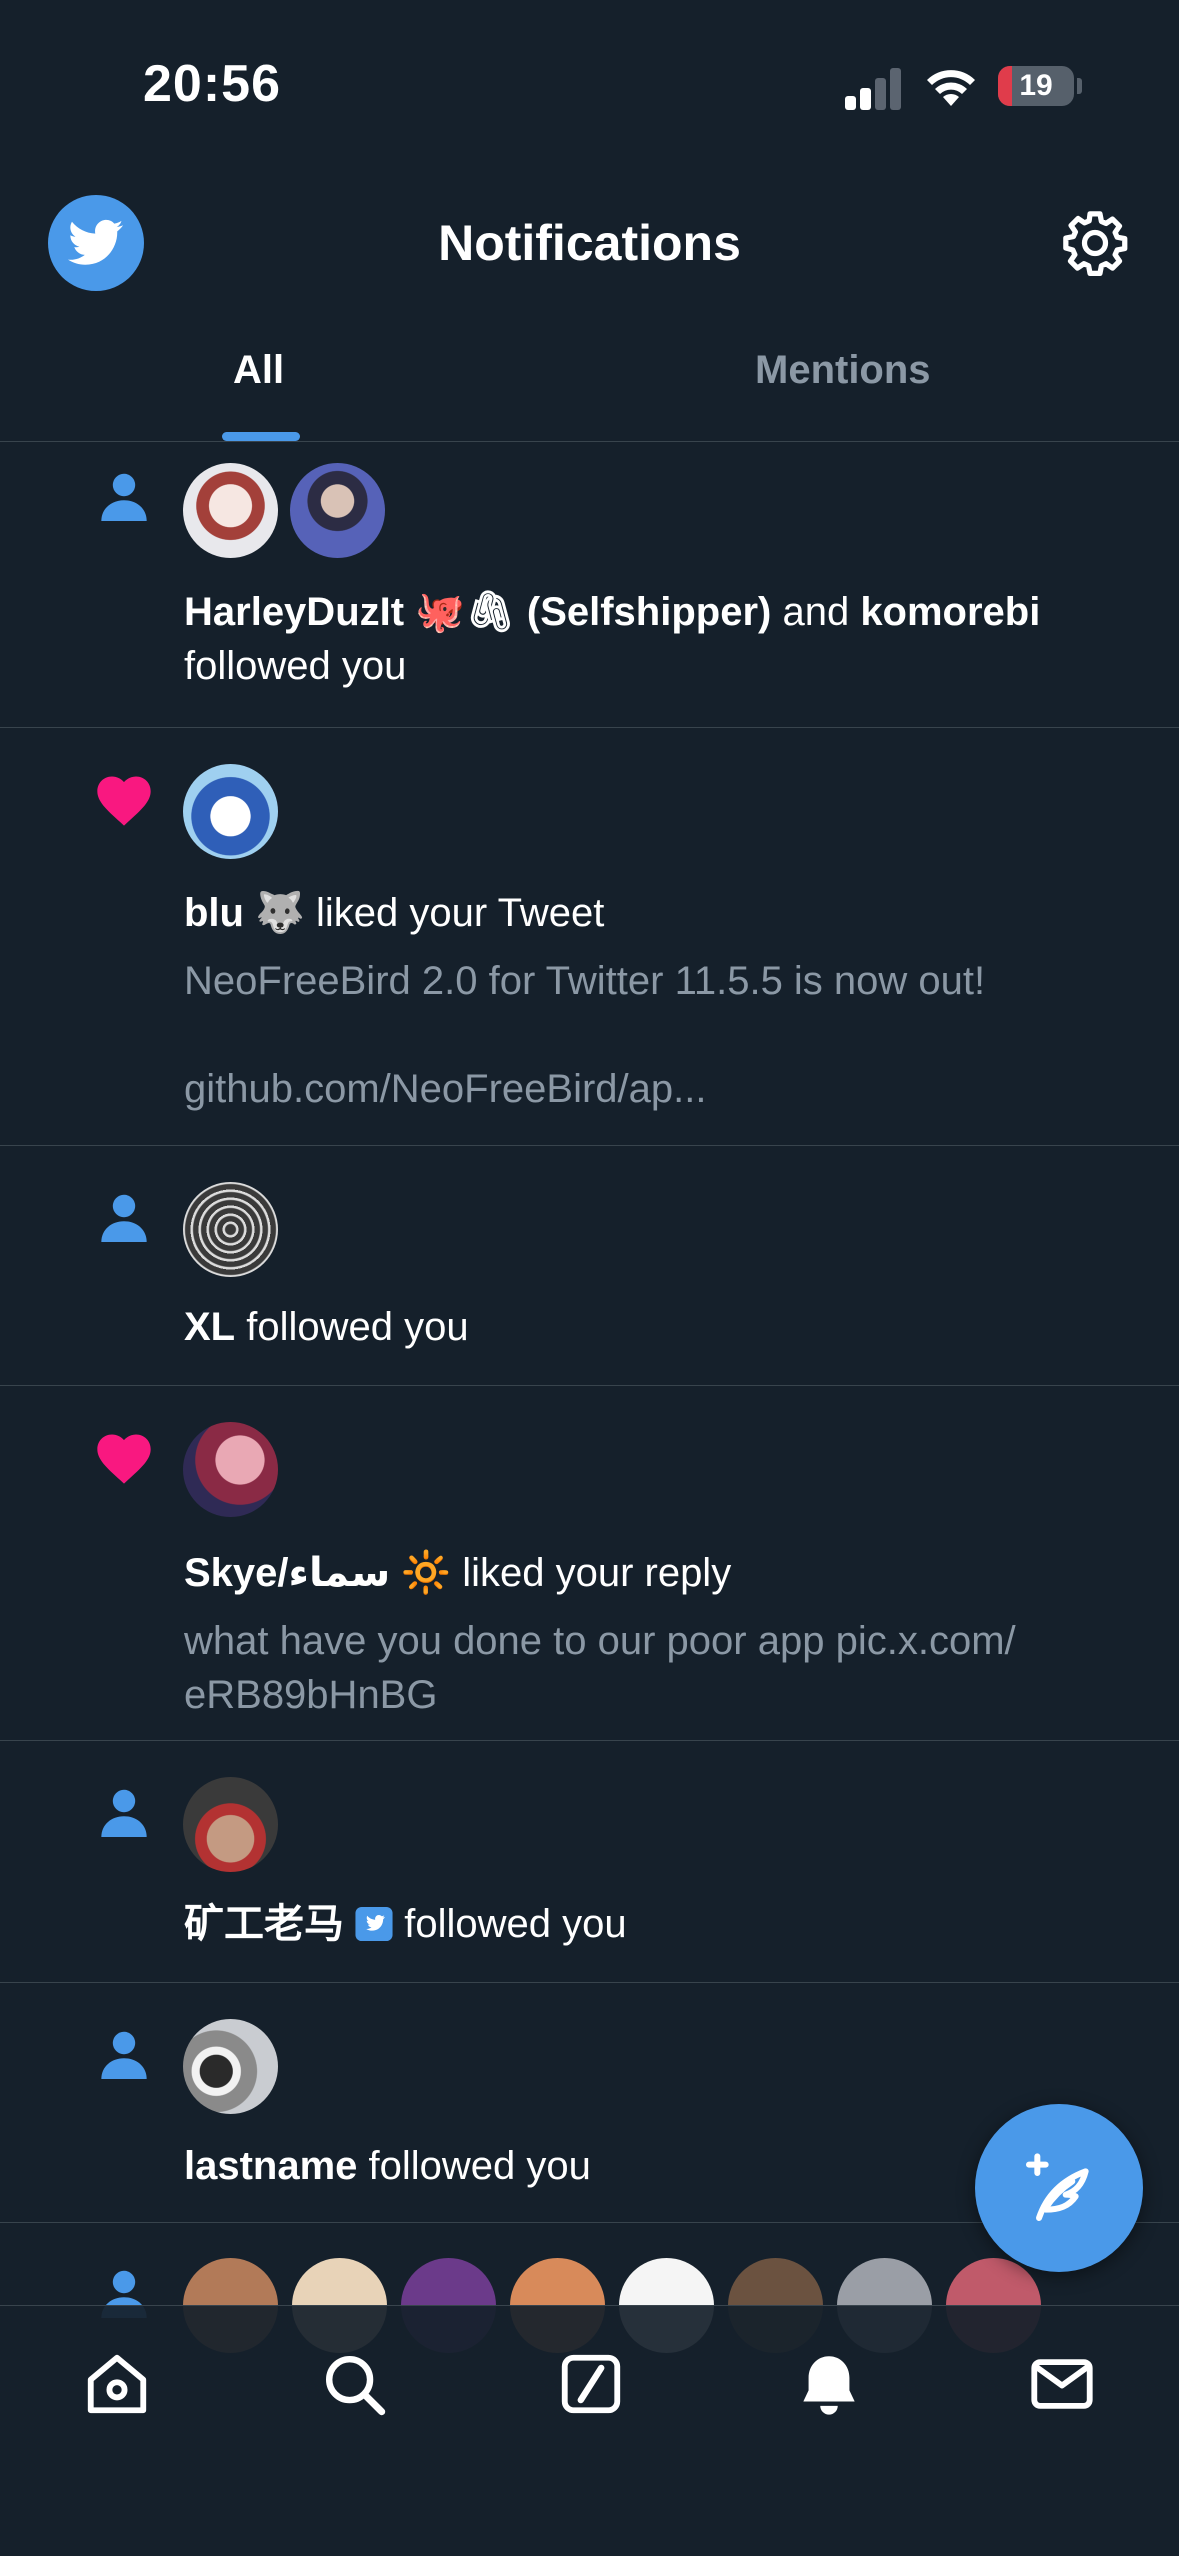 The width and height of the screenshot is (1179, 2556). What do you see at coordinates (589, 1862) in the screenshot?
I see `notification-item: 矿工老马 followed you` at bounding box center [589, 1862].